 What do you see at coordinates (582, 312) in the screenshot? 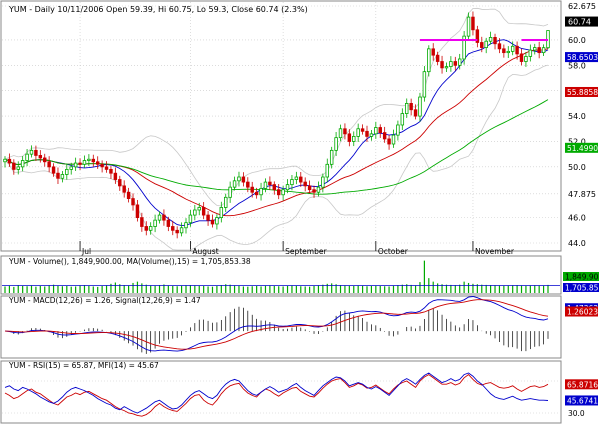
I see `macd-value-label: 1.26023` at bounding box center [582, 312].